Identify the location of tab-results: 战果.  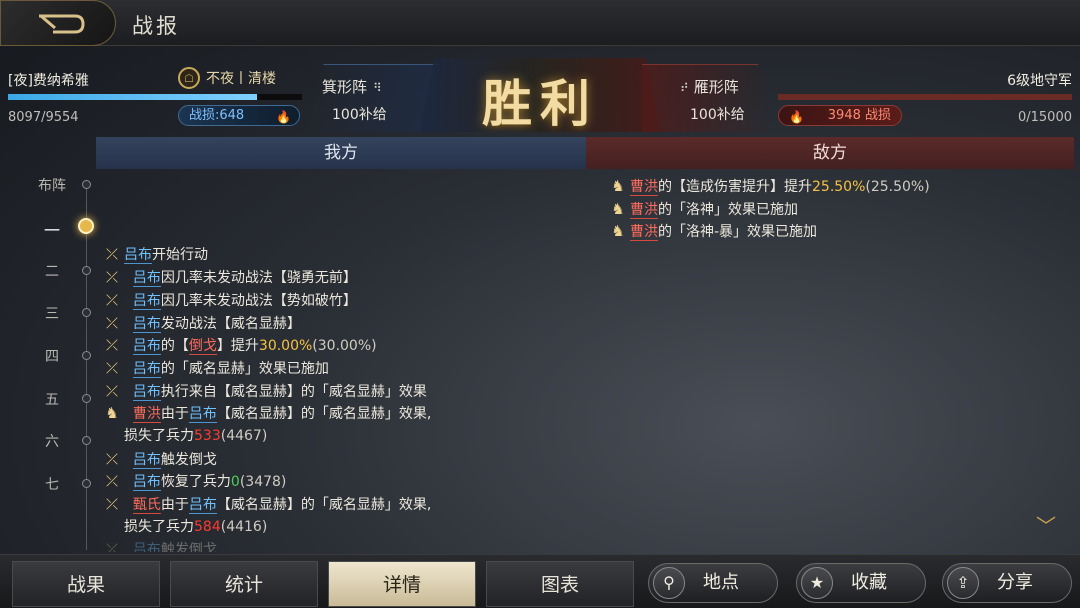
(86, 584).